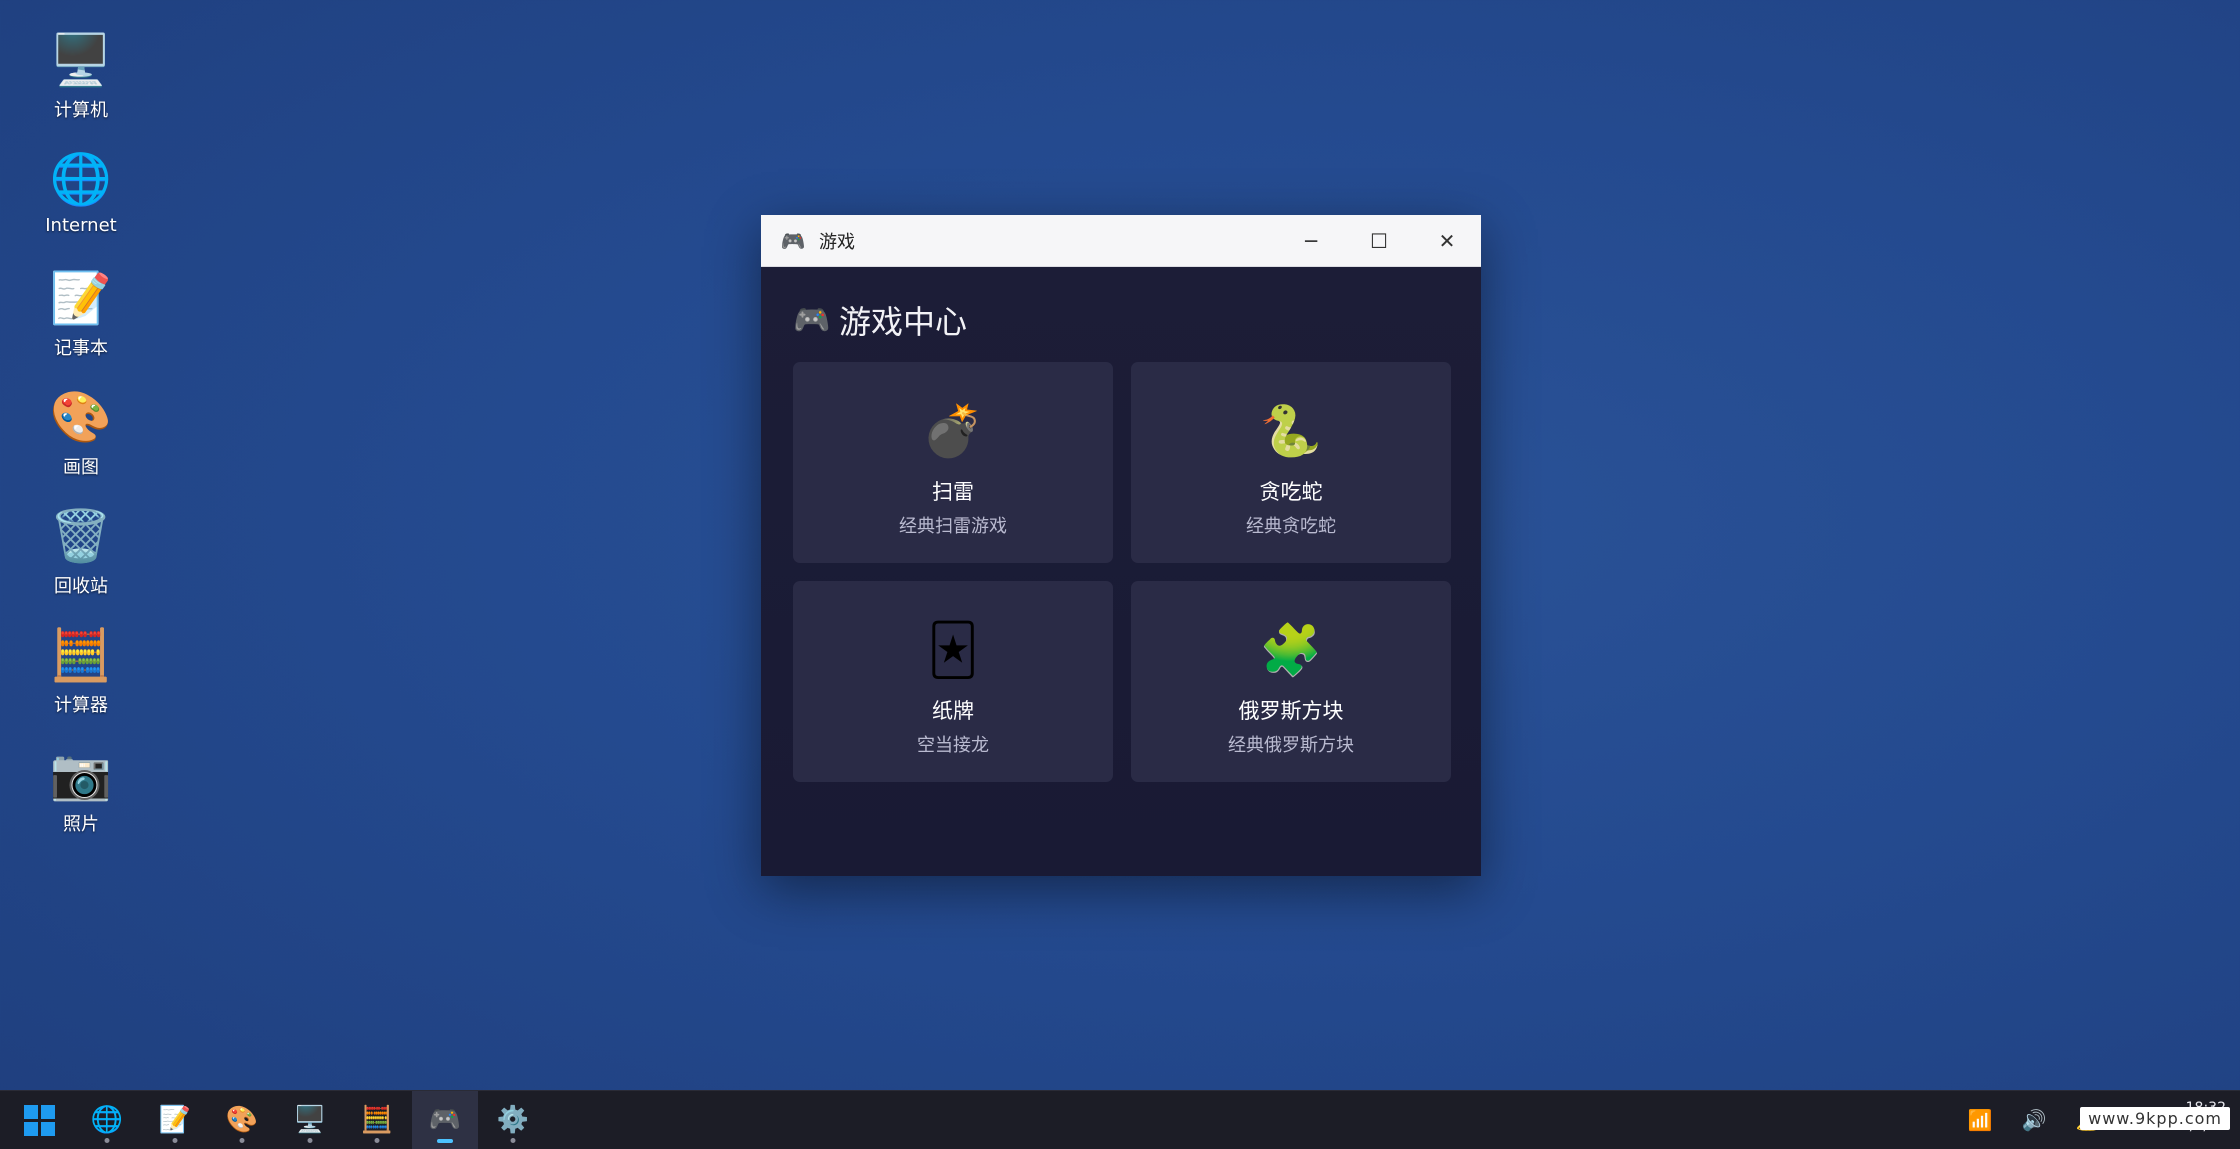 The height and width of the screenshot is (1149, 2240). I want to click on taskbar-app-computer: 🖥️, so click(310, 1120).